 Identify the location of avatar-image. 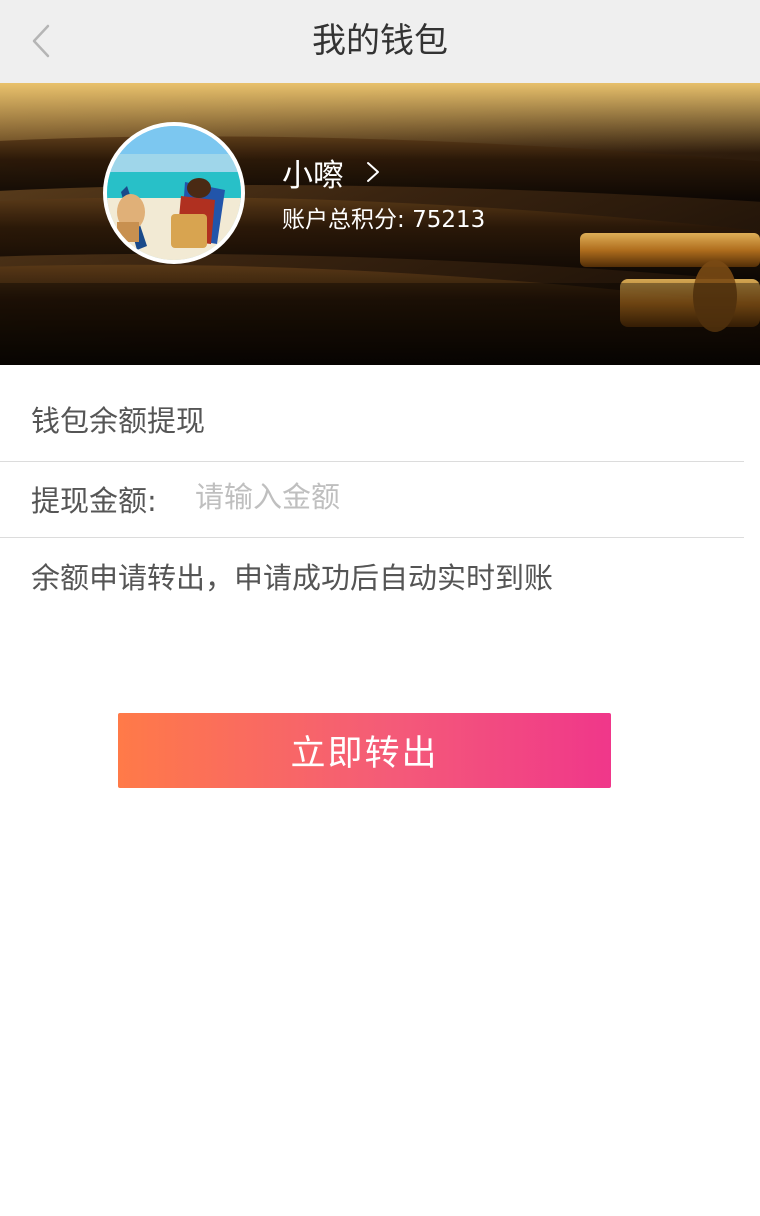
(174, 193).